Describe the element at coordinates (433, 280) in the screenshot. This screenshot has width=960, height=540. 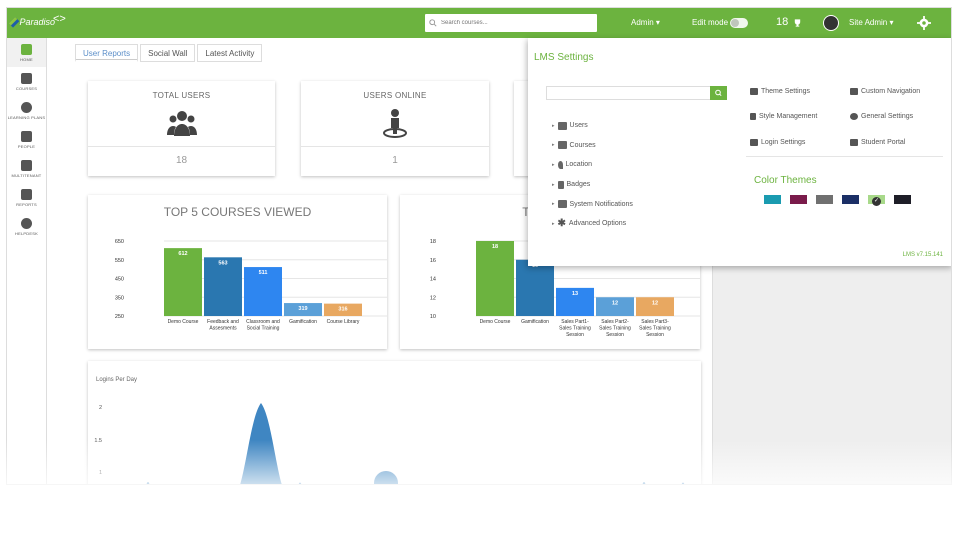
I see `y-tick-label: 14` at that location.